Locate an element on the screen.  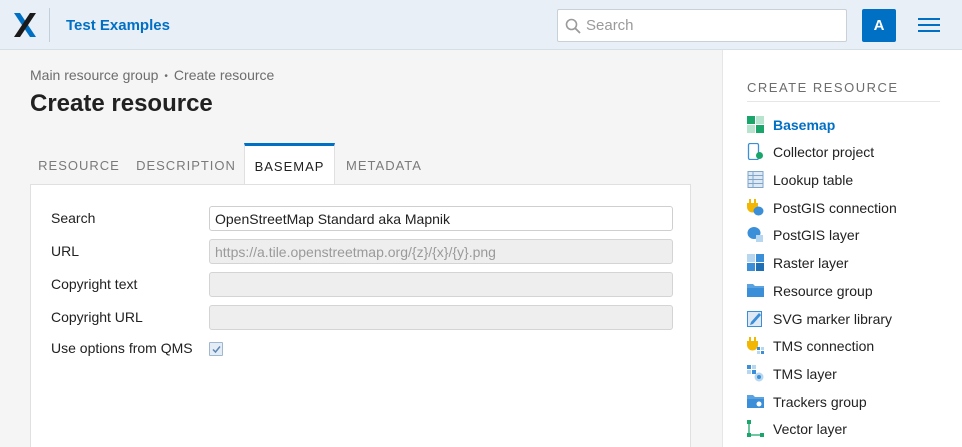
tab-basemap: BASEMAP is located at coordinates (289, 164).